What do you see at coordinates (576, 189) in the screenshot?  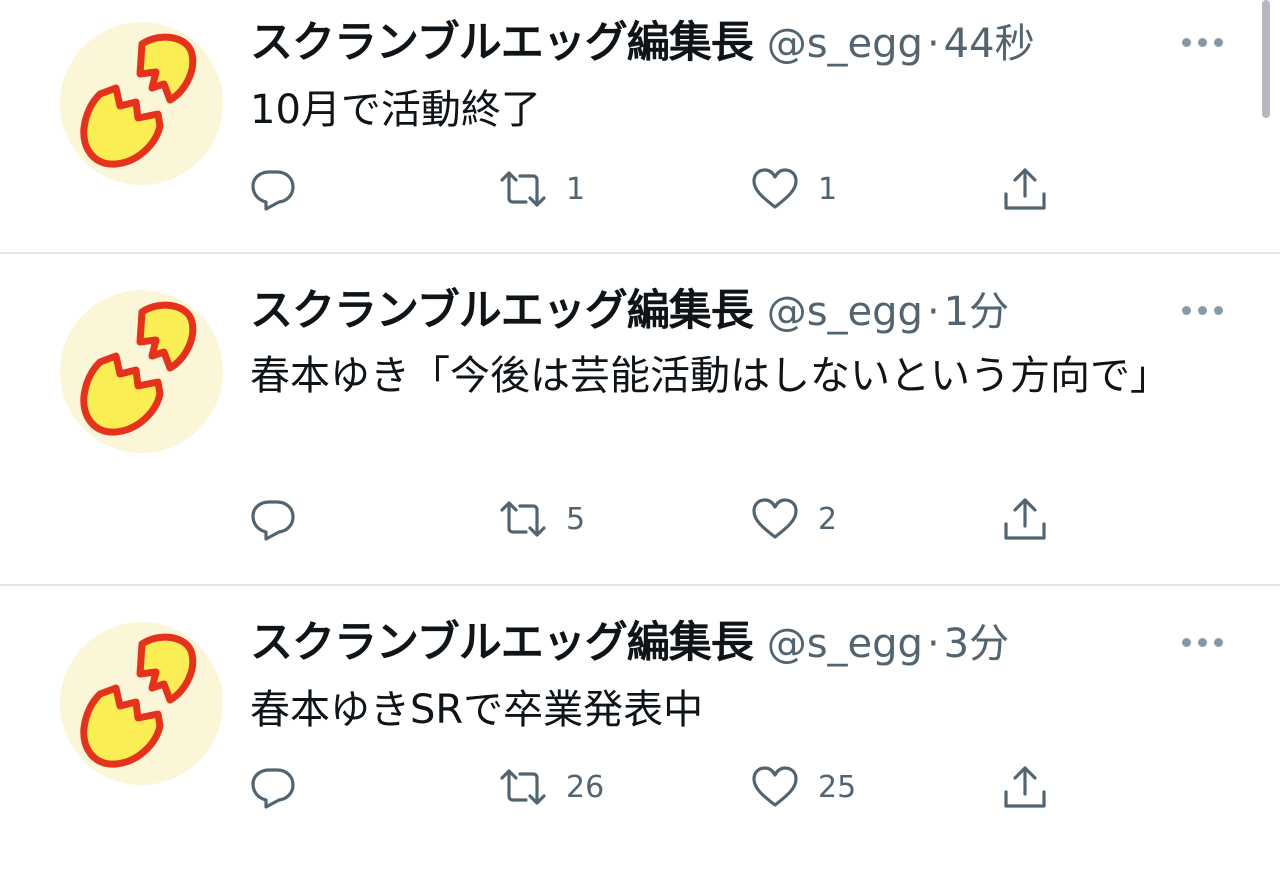 I see `retweet-count: 1` at bounding box center [576, 189].